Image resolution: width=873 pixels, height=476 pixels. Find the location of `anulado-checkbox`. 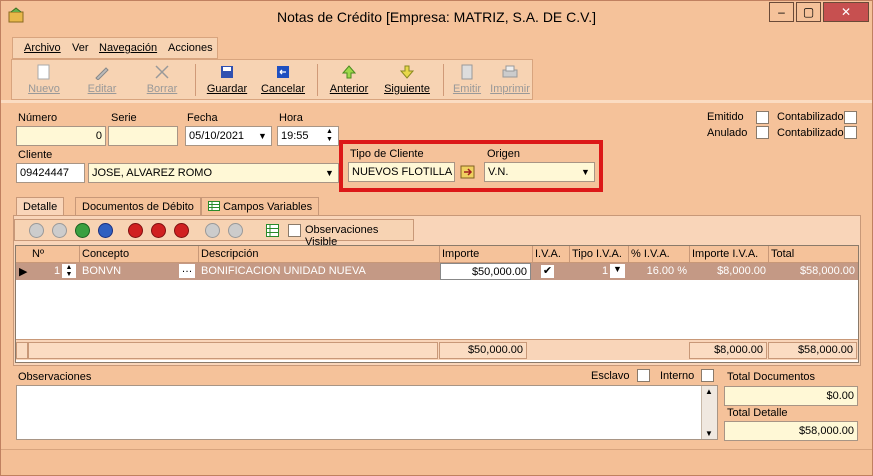

anulado-checkbox is located at coordinates (762, 132).